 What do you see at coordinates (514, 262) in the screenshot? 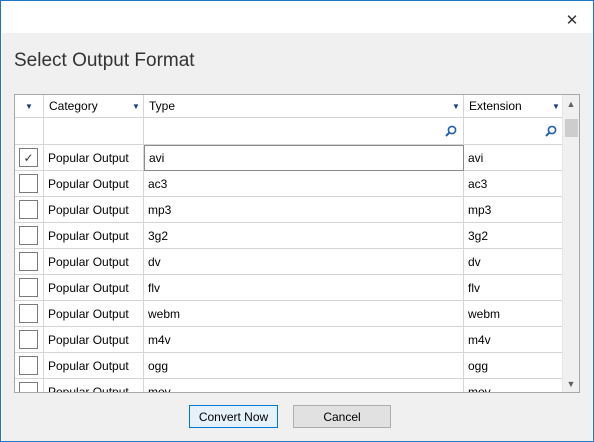
I see `cell-extension: dv` at bounding box center [514, 262].